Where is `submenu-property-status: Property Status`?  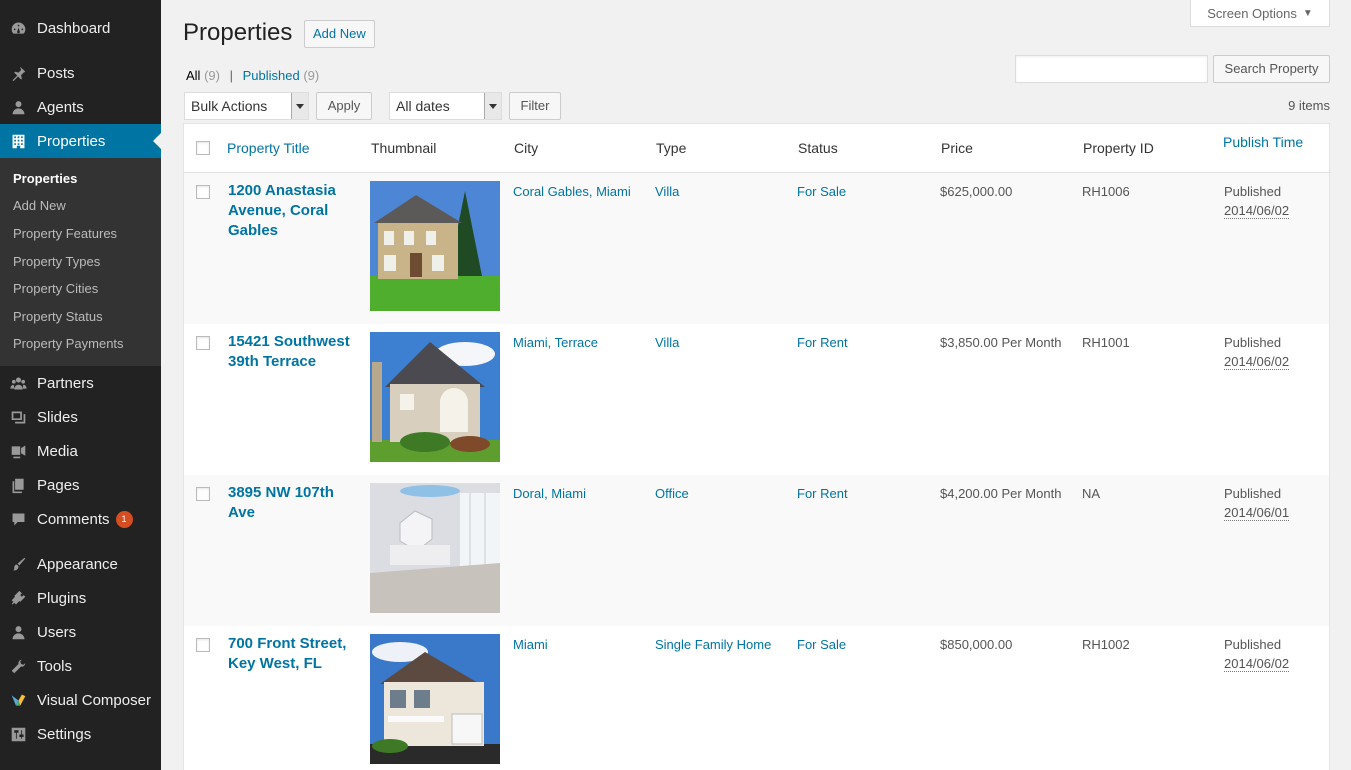
submenu-property-status: Property Status is located at coordinates (58, 316).